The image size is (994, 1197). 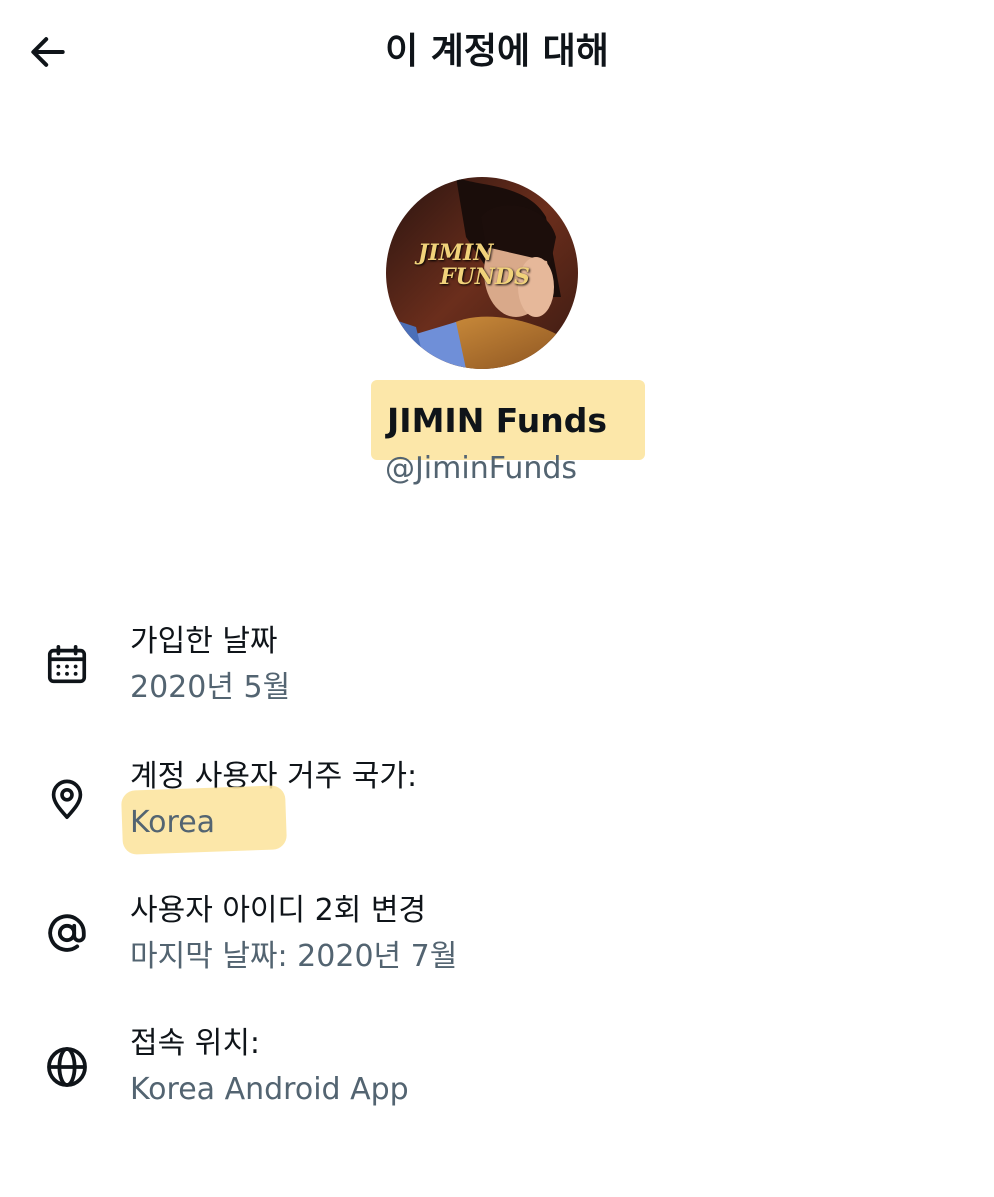 I want to click on avatar-logo-line2: FUNDS, so click(x=485, y=277).